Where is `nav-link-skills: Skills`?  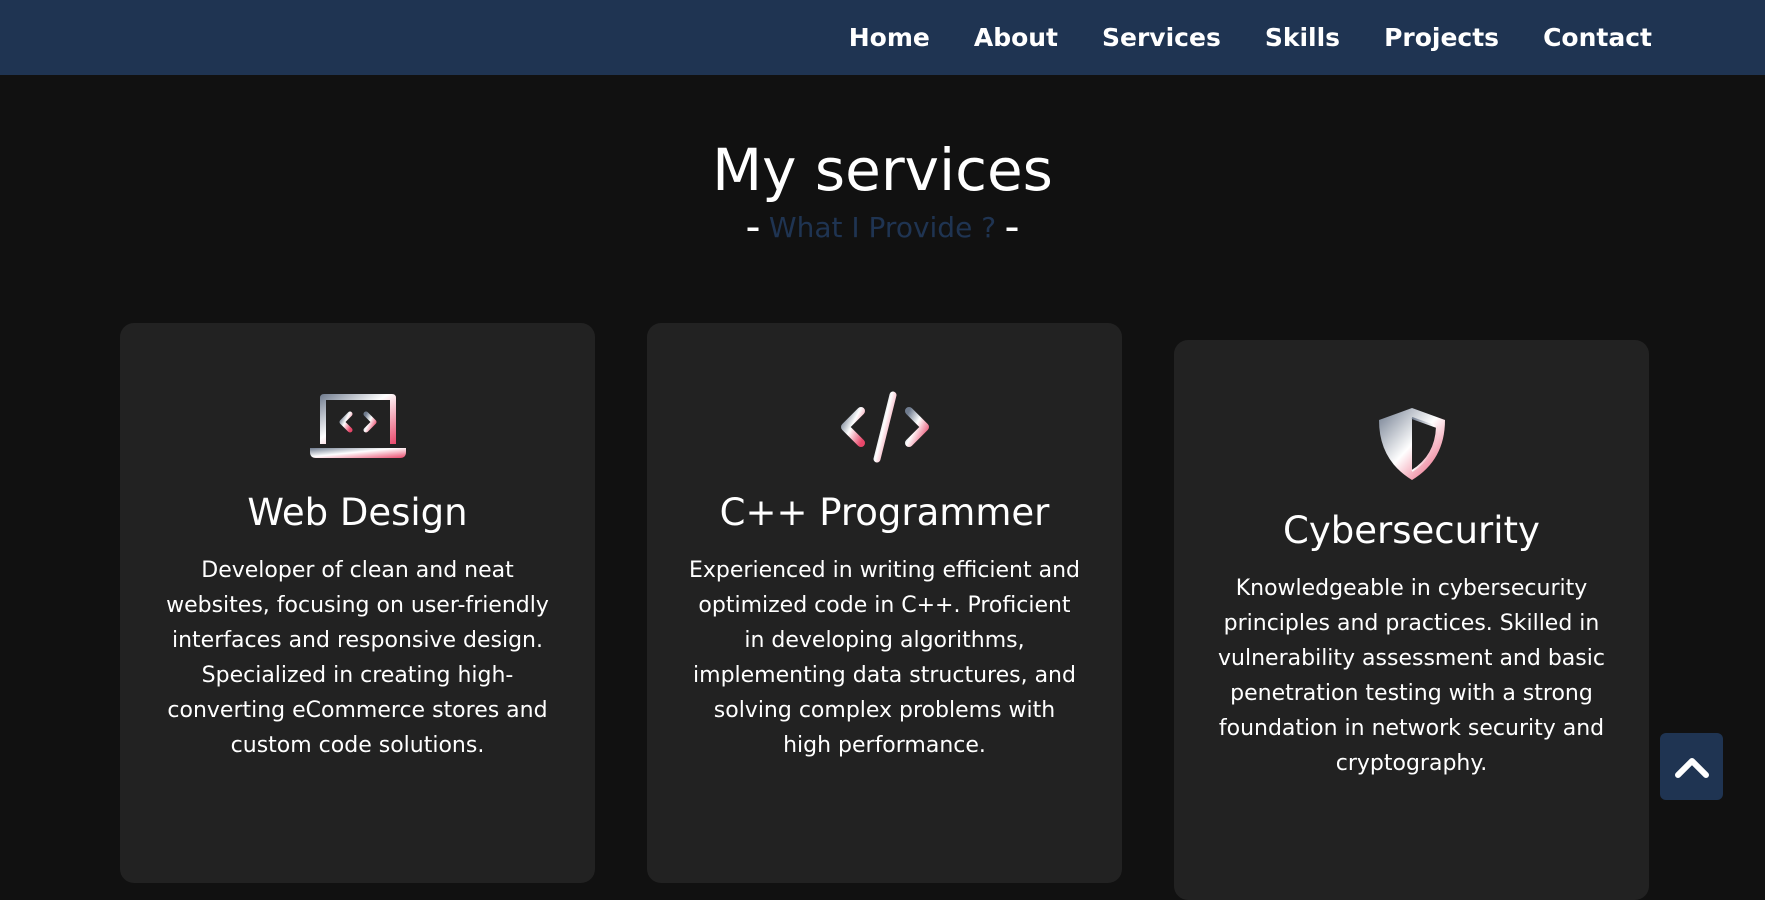 nav-link-skills: Skills is located at coordinates (1302, 37).